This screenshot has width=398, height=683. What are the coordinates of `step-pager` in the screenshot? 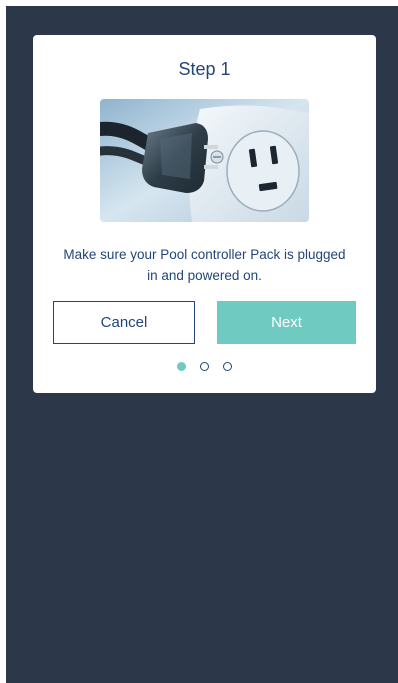 It's located at (204, 366).